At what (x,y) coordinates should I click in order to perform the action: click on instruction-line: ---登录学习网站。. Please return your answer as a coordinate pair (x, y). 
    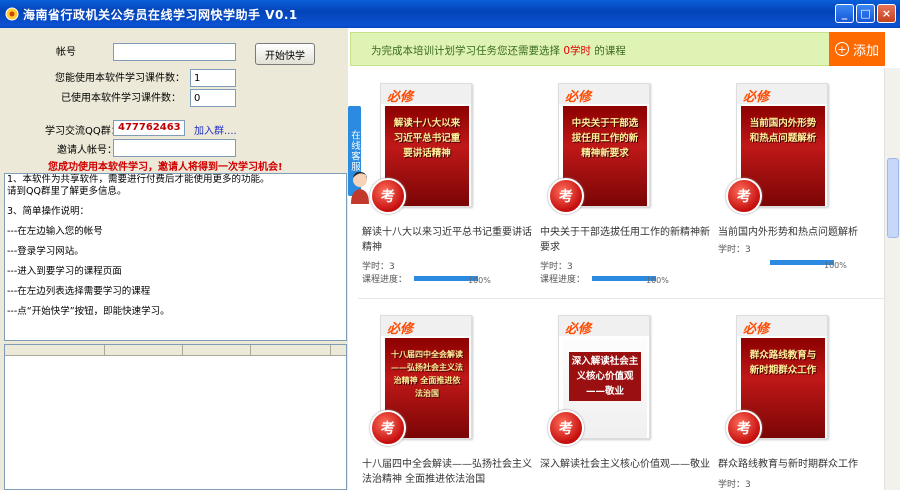
    Looking at the image, I should click on (45, 251).